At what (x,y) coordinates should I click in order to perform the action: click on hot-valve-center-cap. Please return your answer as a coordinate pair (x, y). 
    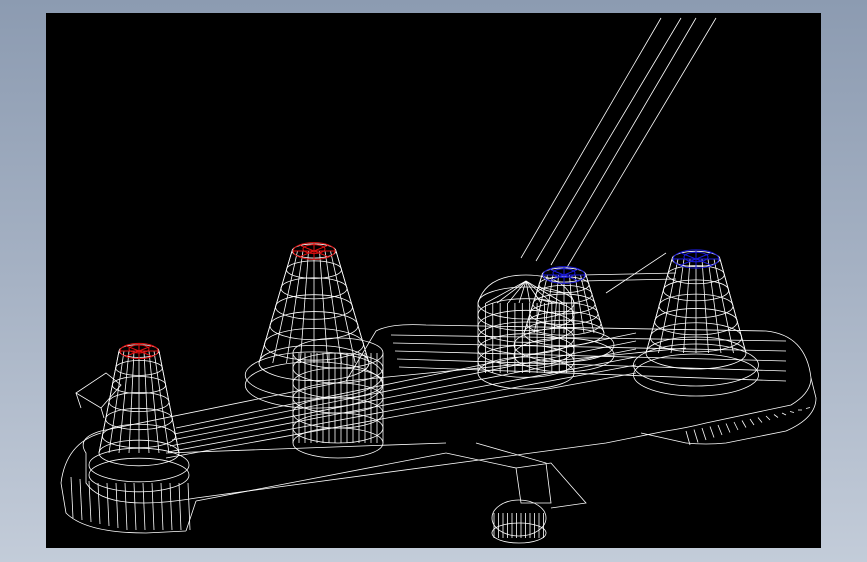
    Looking at the image, I should click on (314, 251).